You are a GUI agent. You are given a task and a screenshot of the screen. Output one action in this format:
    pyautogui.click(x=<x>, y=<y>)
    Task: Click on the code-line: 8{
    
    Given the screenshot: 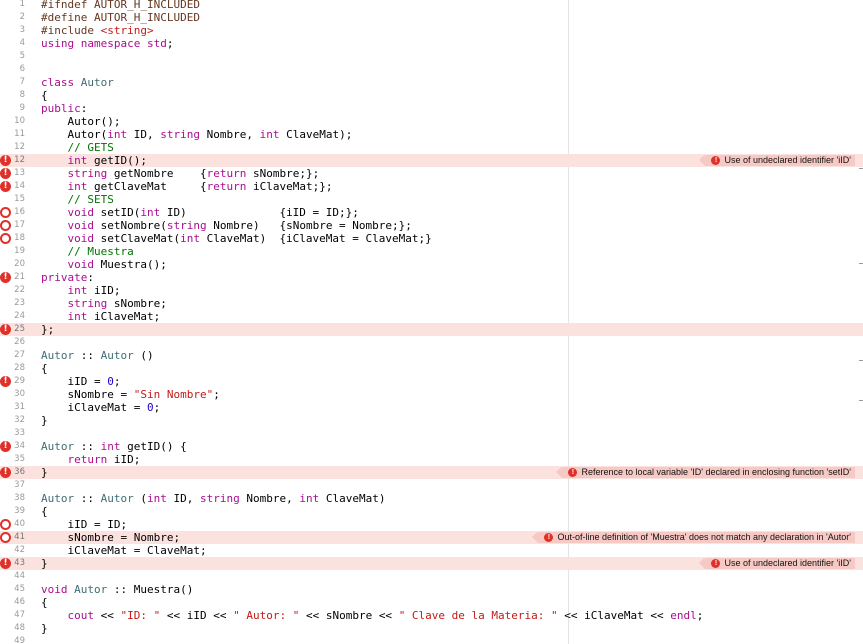 What is the action you would take?
    pyautogui.click(x=431, y=95)
    